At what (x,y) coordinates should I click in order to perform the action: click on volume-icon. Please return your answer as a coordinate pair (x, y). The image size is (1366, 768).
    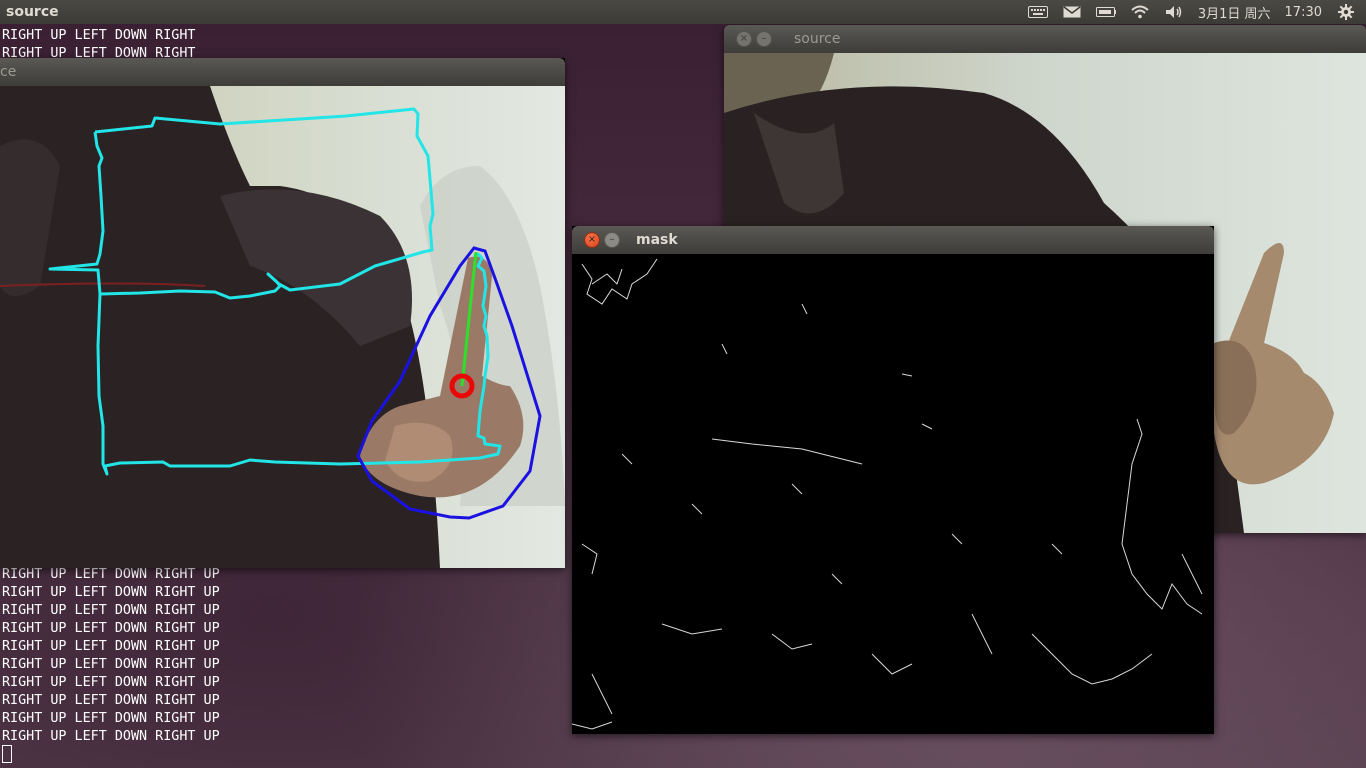
    Looking at the image, I should click on (1174, 12).